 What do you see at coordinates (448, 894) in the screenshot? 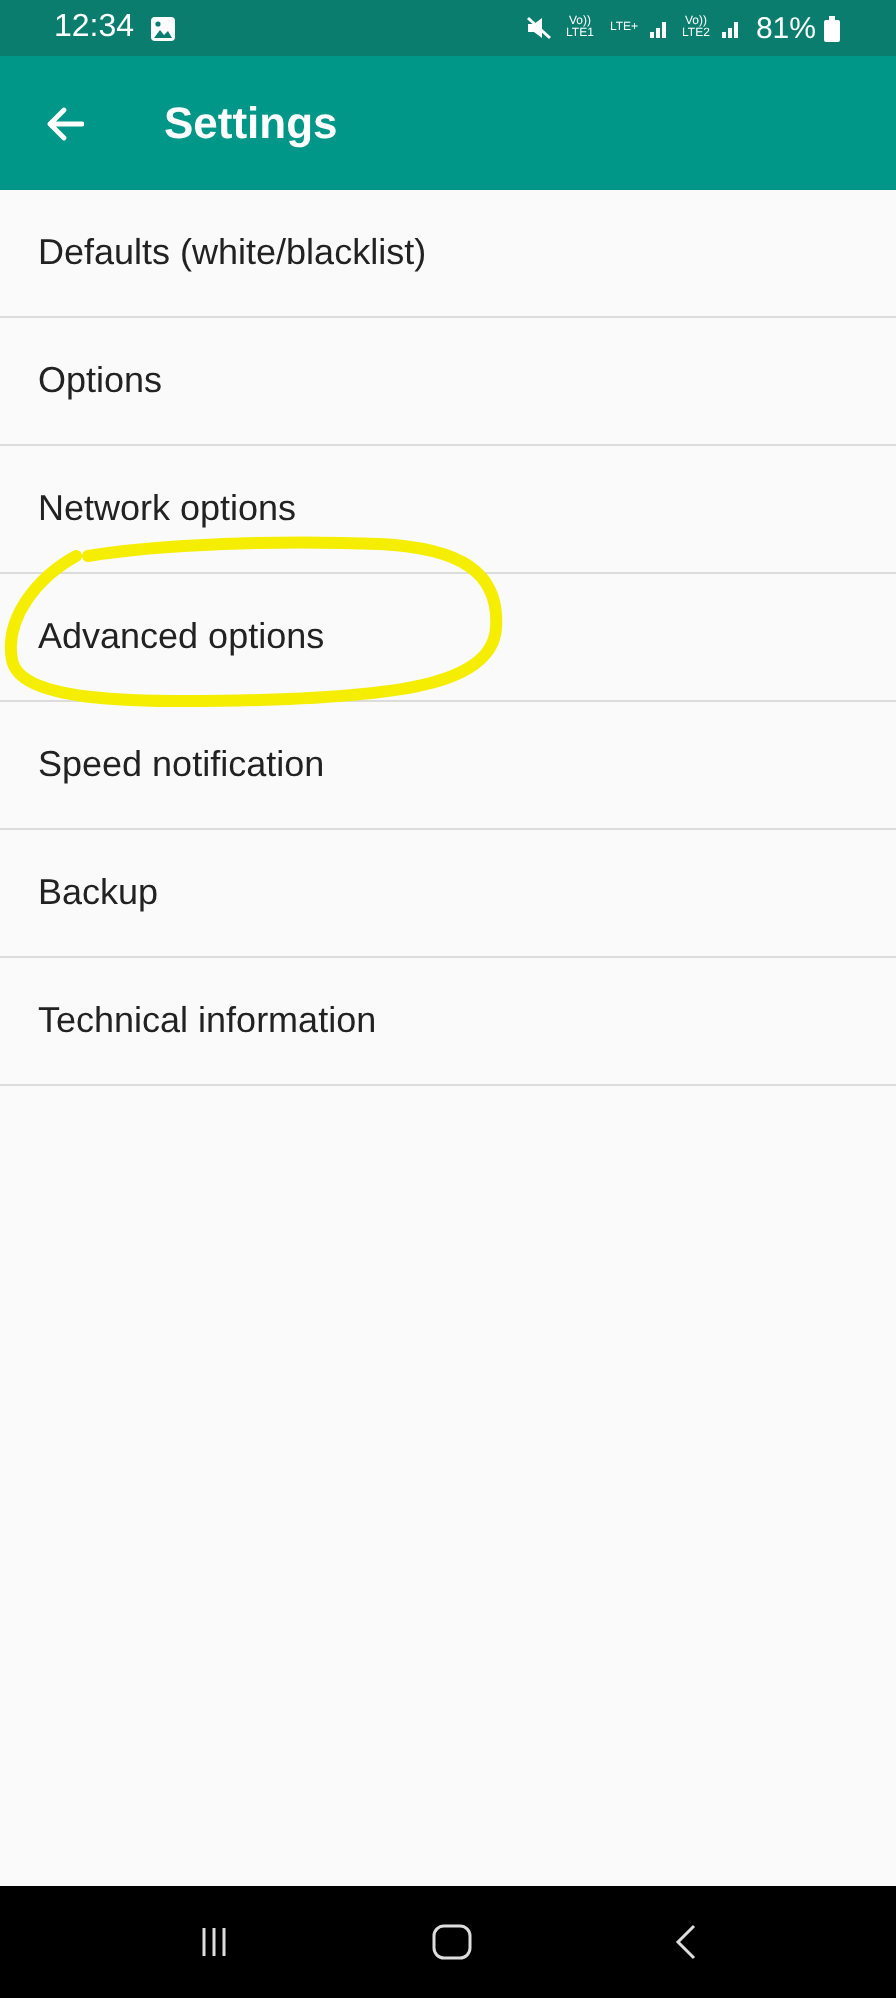
I see `settings-item: Backup` at bounding box center [448, 894].